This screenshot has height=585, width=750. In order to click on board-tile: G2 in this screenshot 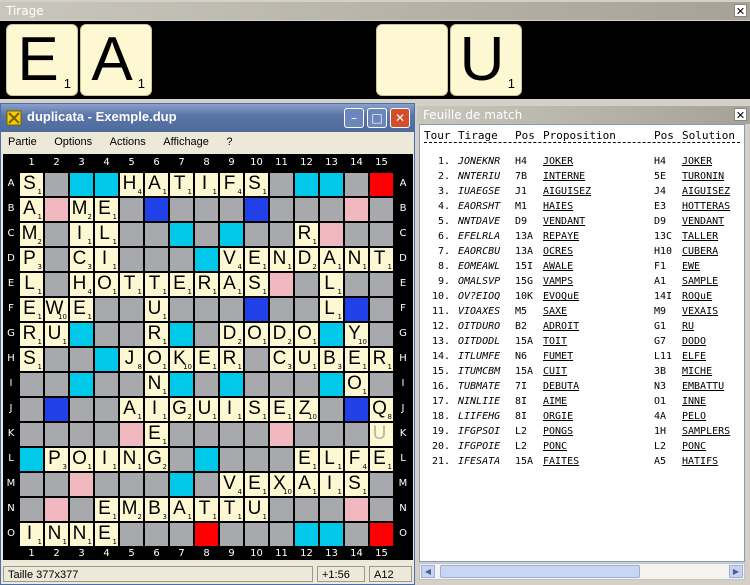, I will do `click(156, 459)`.